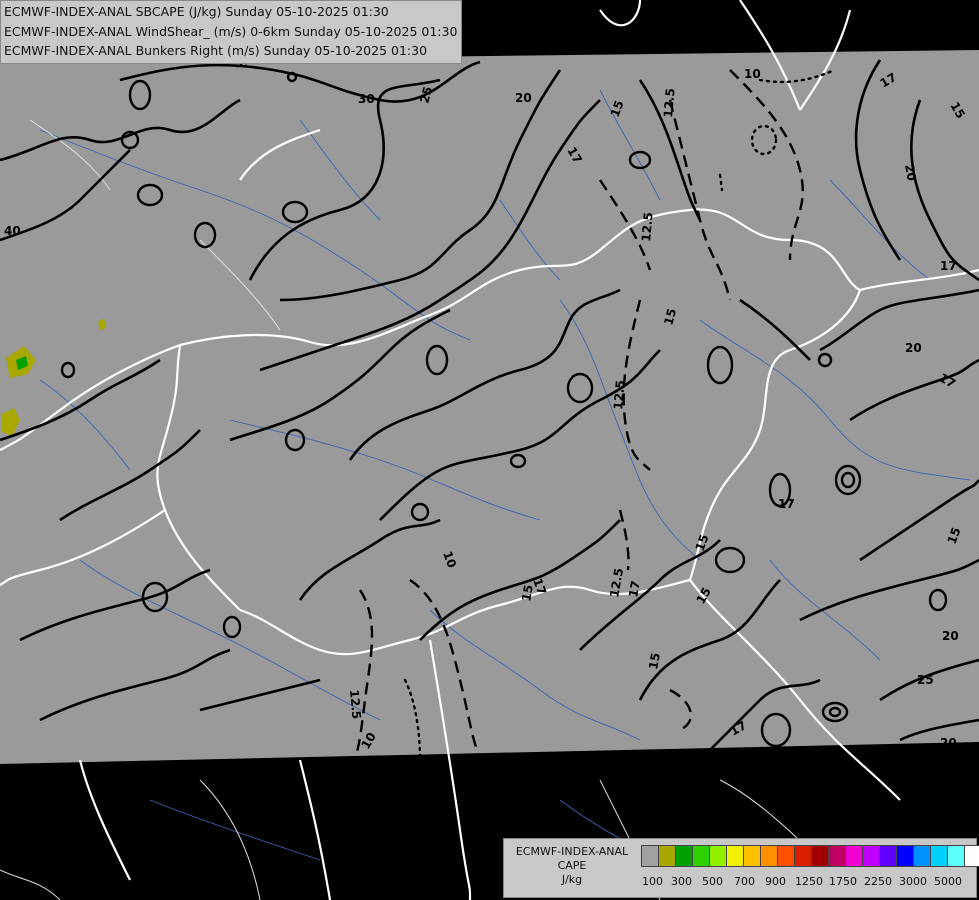 This screenshot has width=979, height=900. Describe the element at coordinates (712, 881) in the screenshot. I see `legend-tick-label: 500` at that location.